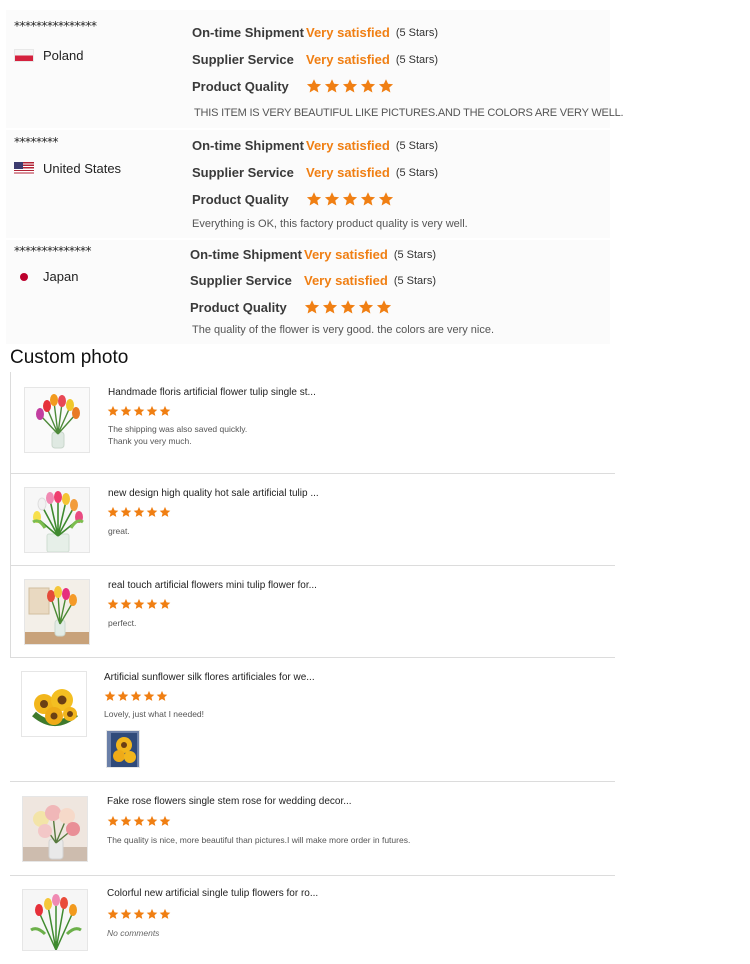 The height and width of the screenshot is (964, 750). What do you see at coordinates (36, 142) in the screenshot?
I see `reviewer-masked-name: ********` at bounding box center [36, 142].